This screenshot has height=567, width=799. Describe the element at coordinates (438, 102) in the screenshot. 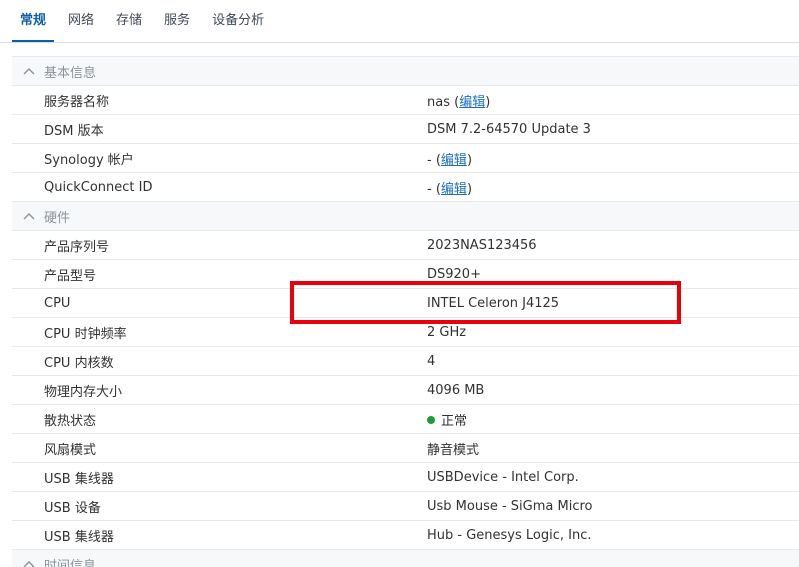

I see `server-name-value: nas` at that location.